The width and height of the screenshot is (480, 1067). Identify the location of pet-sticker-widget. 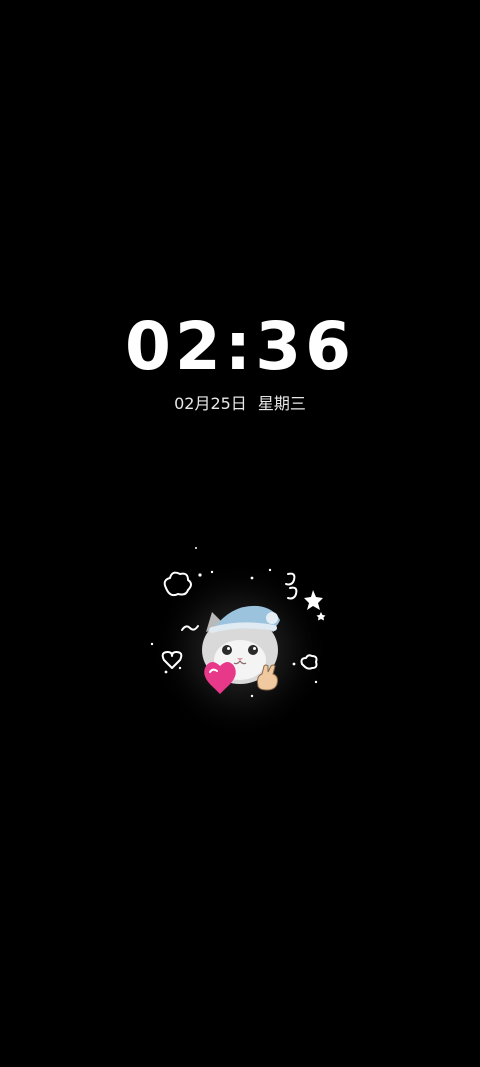
(240, 635).